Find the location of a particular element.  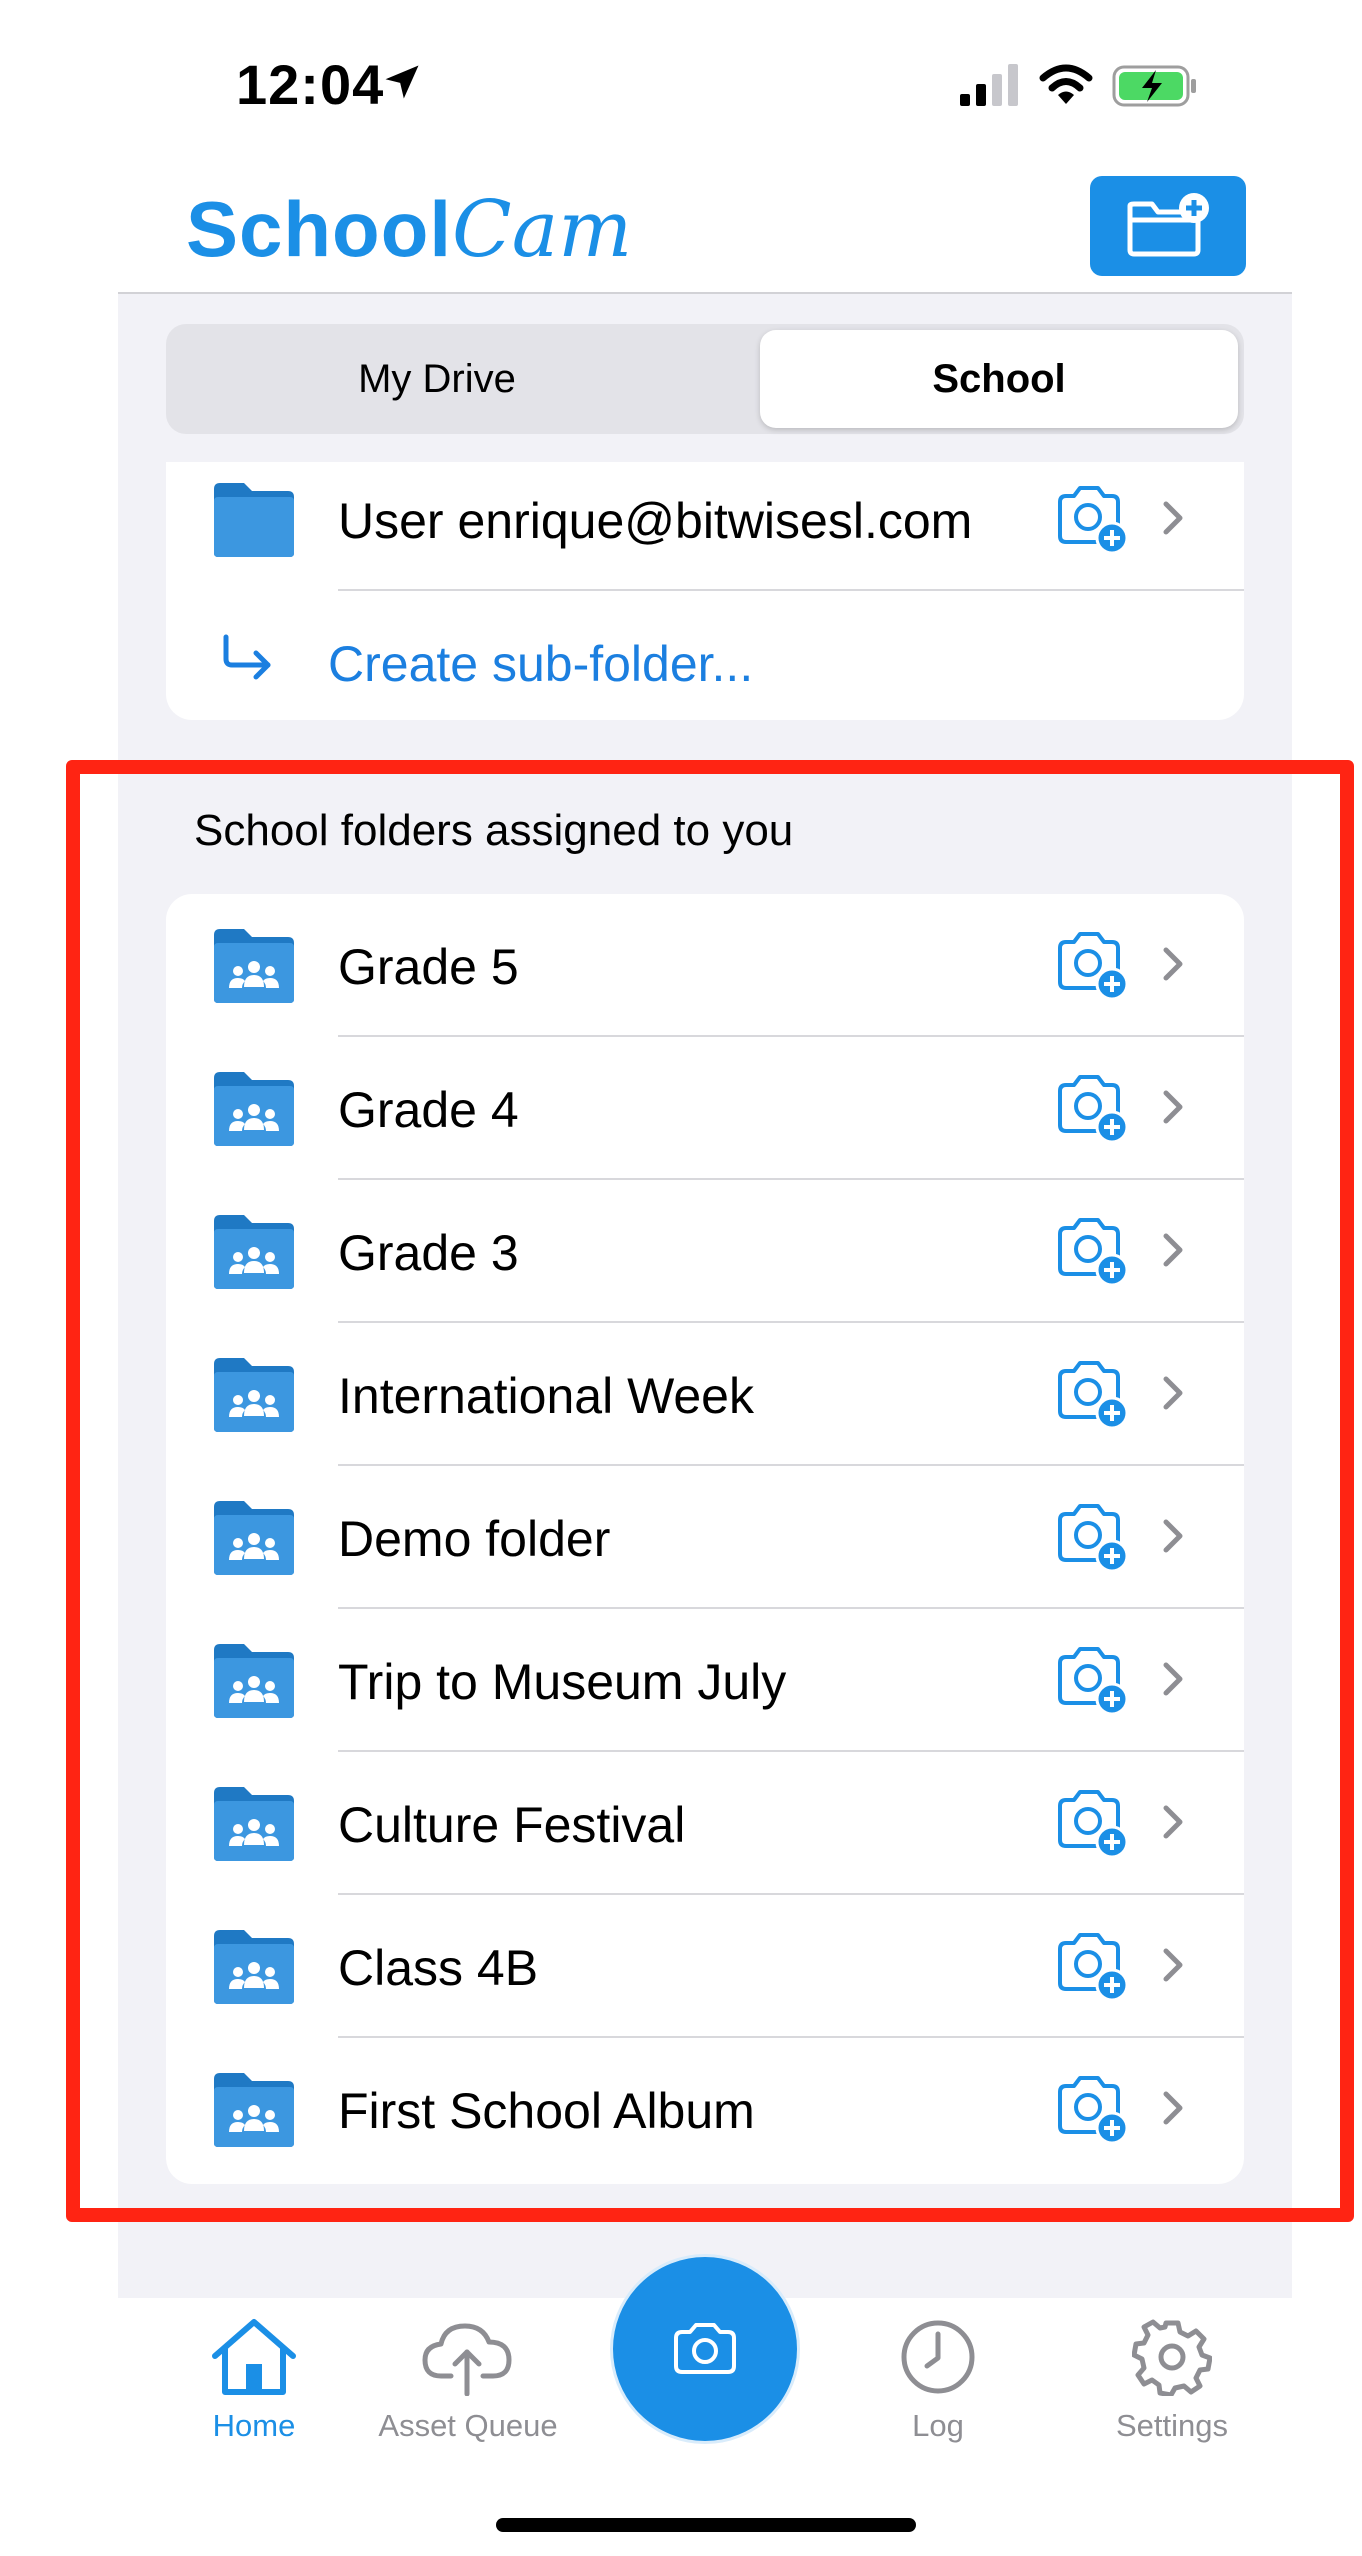

folder-label: Grade 4 is located at coordinates (428, 1110).